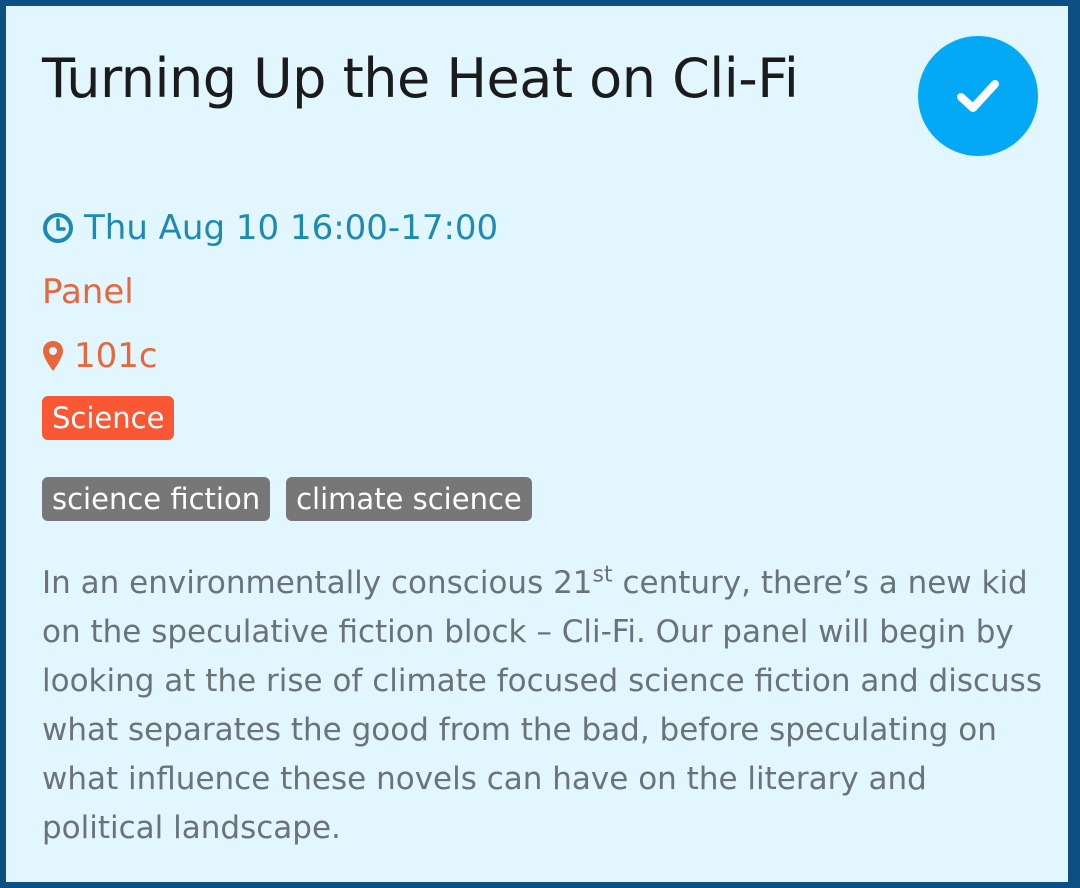 This screenshot has width=1080, height=888. I want to click on description-text-start: In an environmentally conscious 21, so click(317, 583).